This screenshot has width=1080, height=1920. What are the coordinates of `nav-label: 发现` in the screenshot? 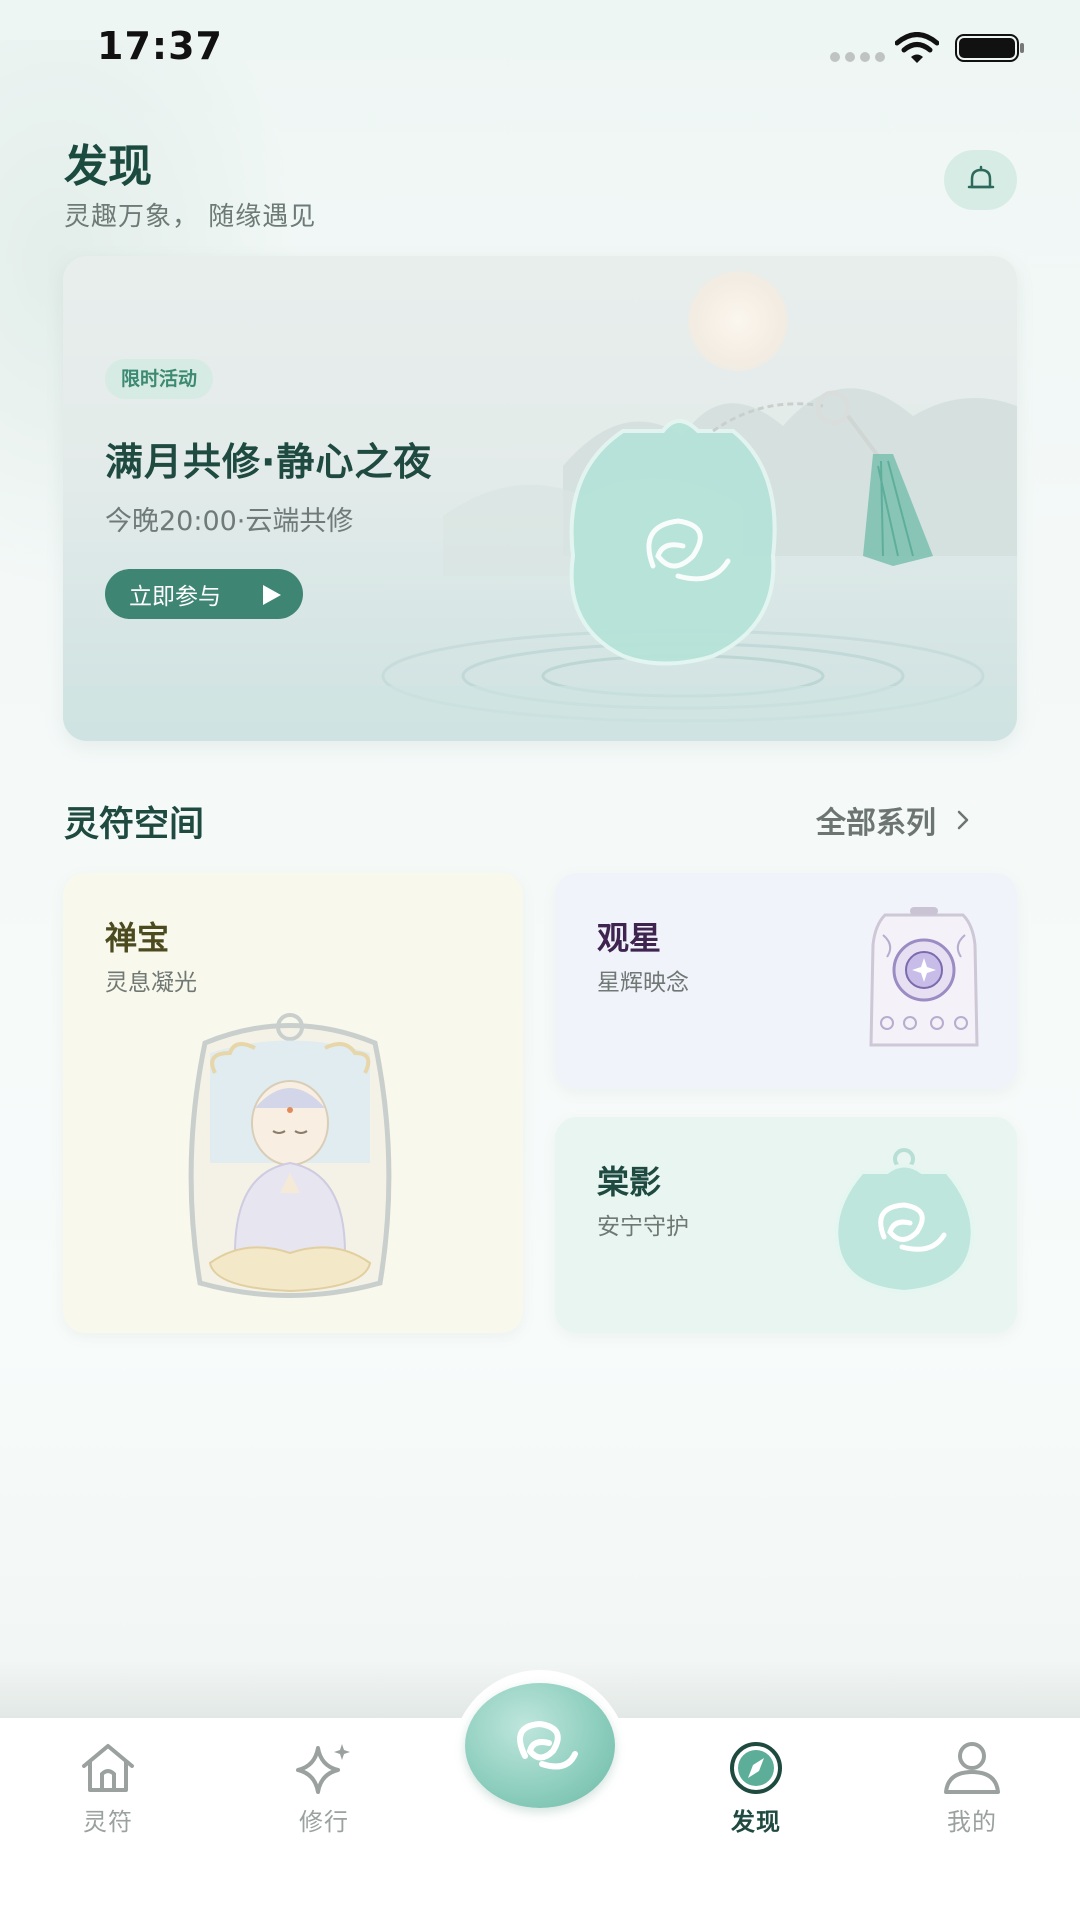 It's located at (756, 1822).